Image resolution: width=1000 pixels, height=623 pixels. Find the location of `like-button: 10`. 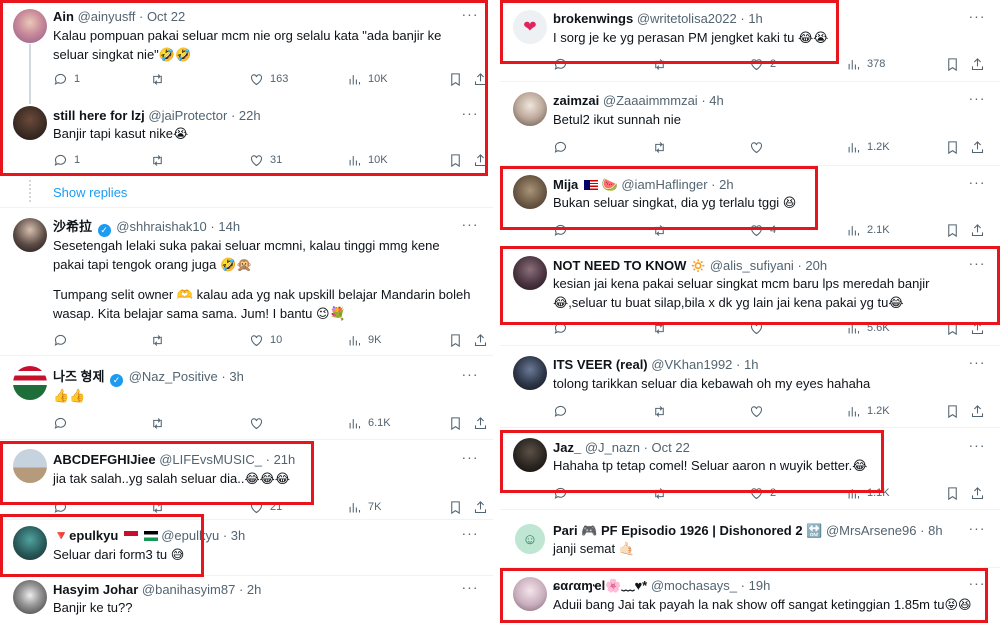

like-button: 10 is located at coordinates (265, 340).